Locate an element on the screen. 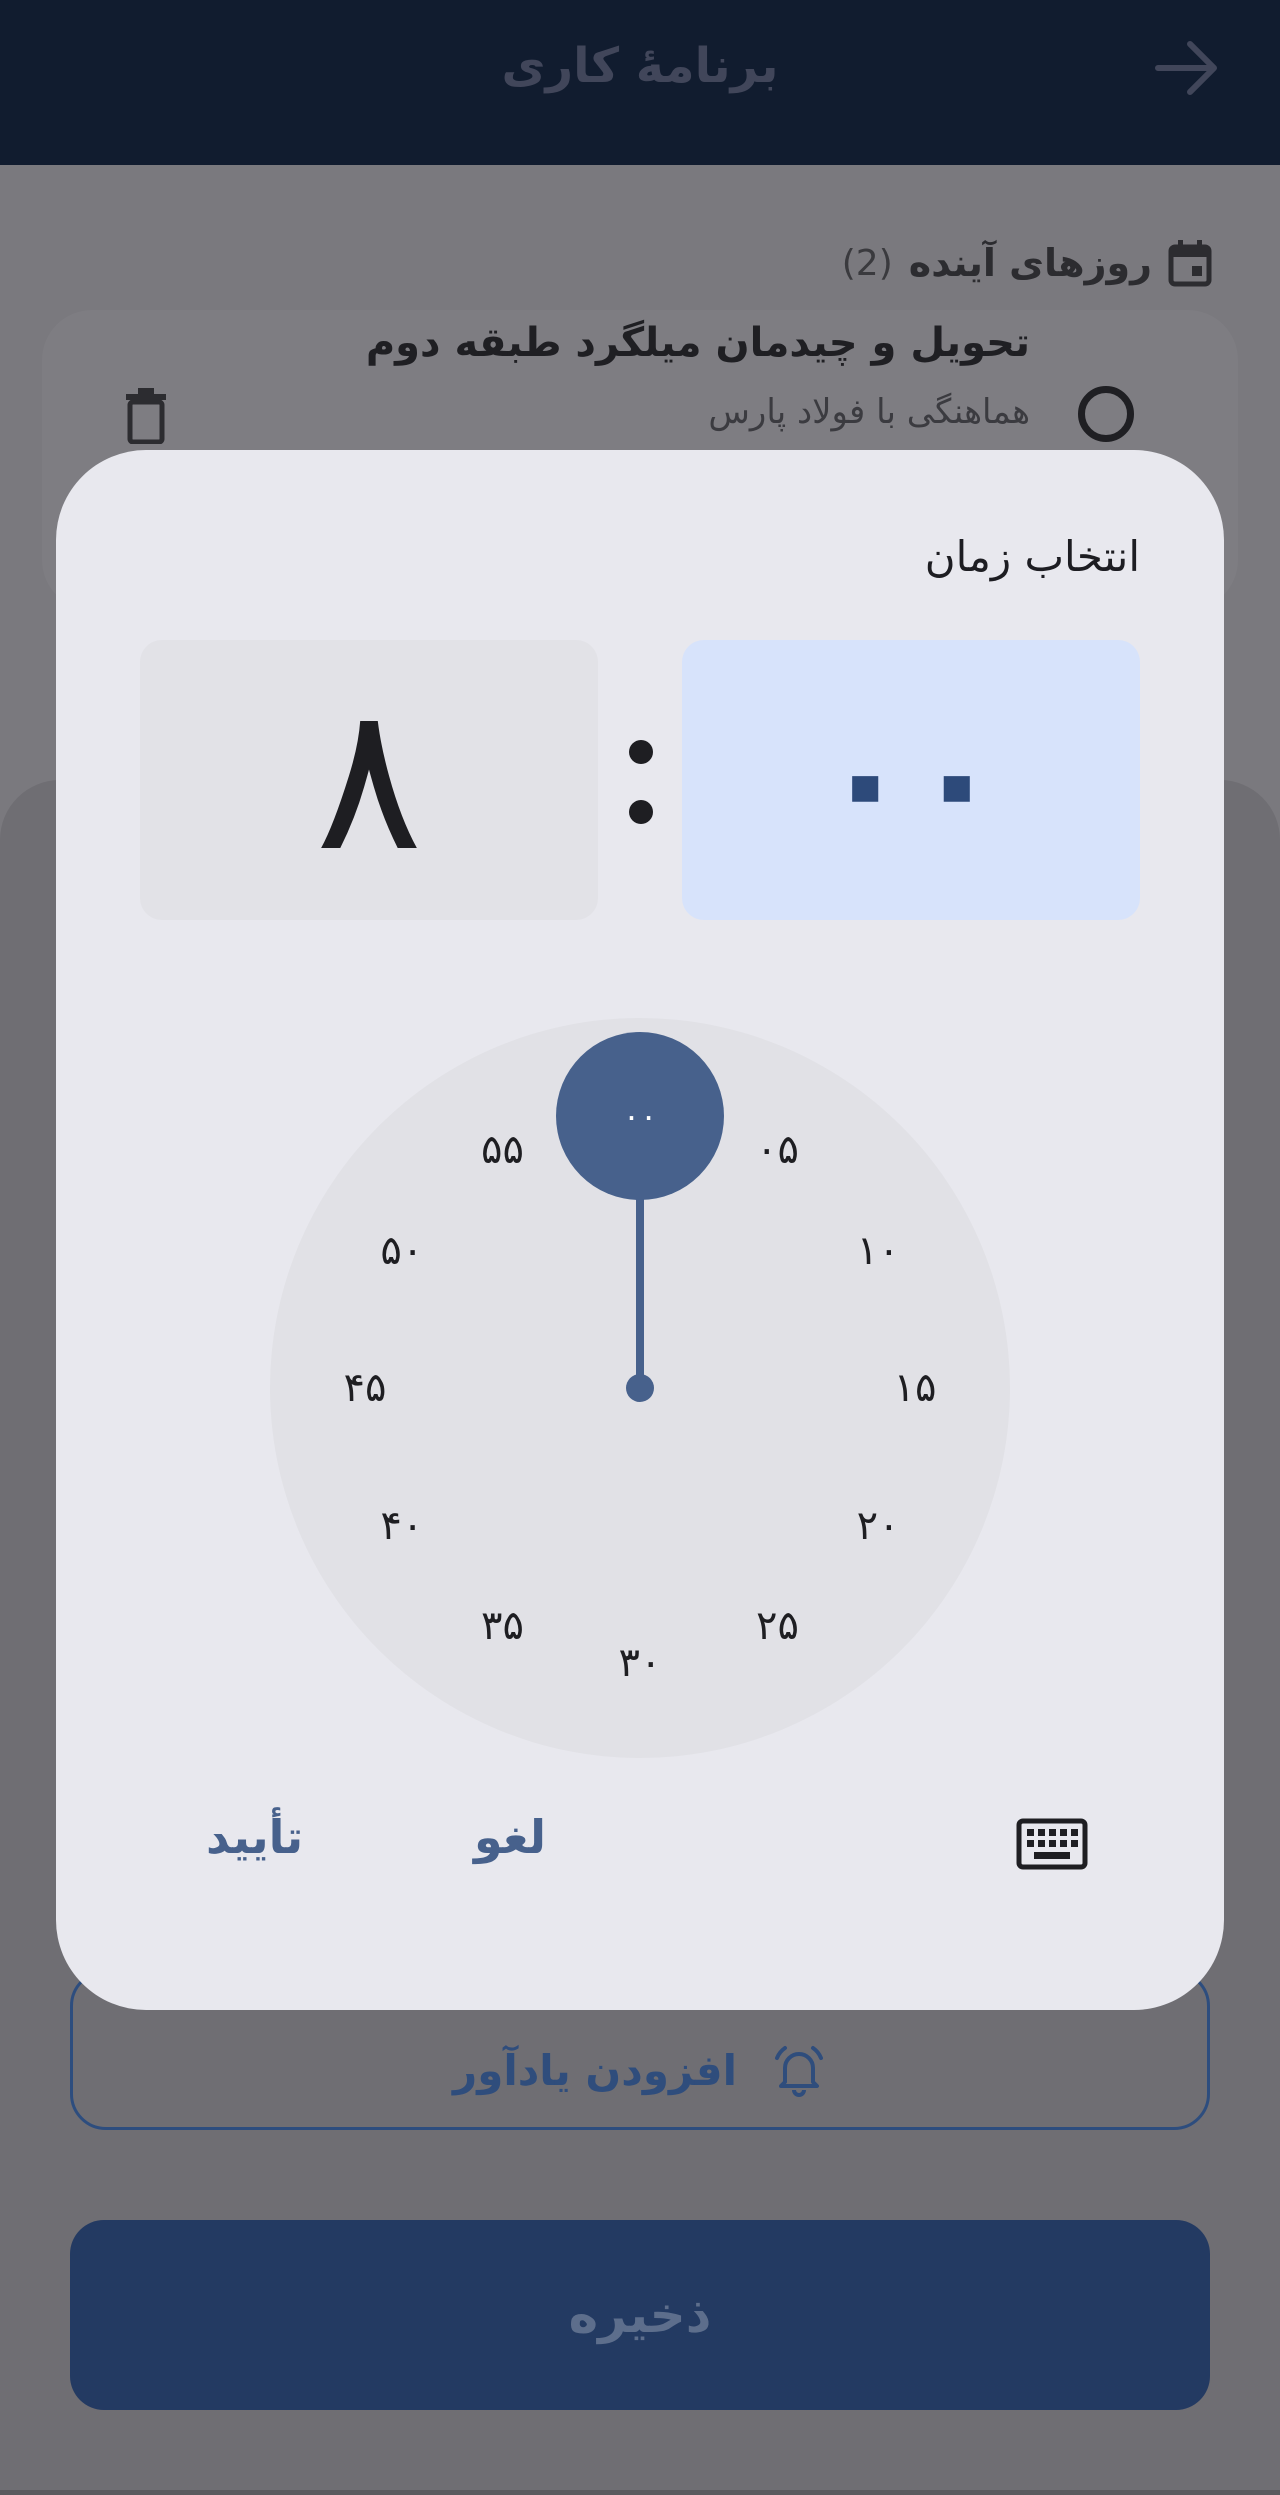 The height and width of the screenshot is (2495, 1280). trash-icon is located at coordinates (146, 416).